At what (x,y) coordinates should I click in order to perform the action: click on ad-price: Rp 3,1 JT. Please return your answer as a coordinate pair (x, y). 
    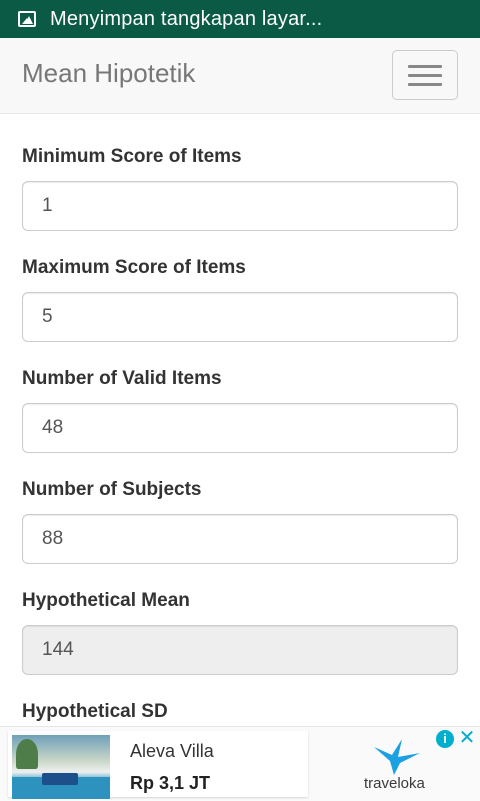
    Looking at the image, I should click on (170, 783).